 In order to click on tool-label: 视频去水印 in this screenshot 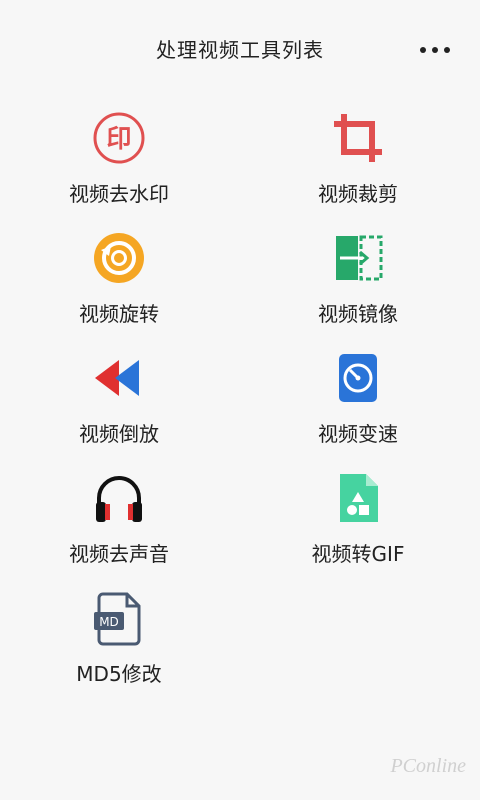, I will do `click(119, 194)`.